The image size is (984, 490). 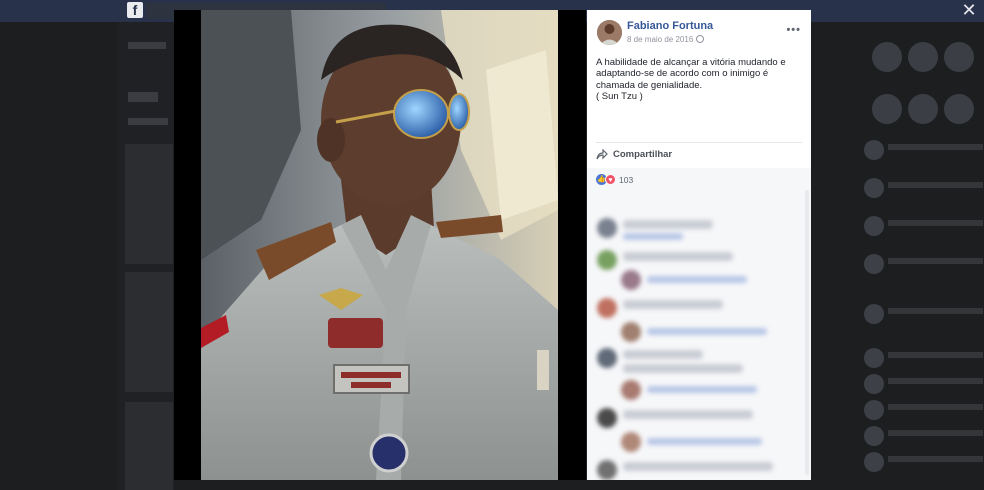 I want to click on facebook-logo: f, so click(x=135, y=10).